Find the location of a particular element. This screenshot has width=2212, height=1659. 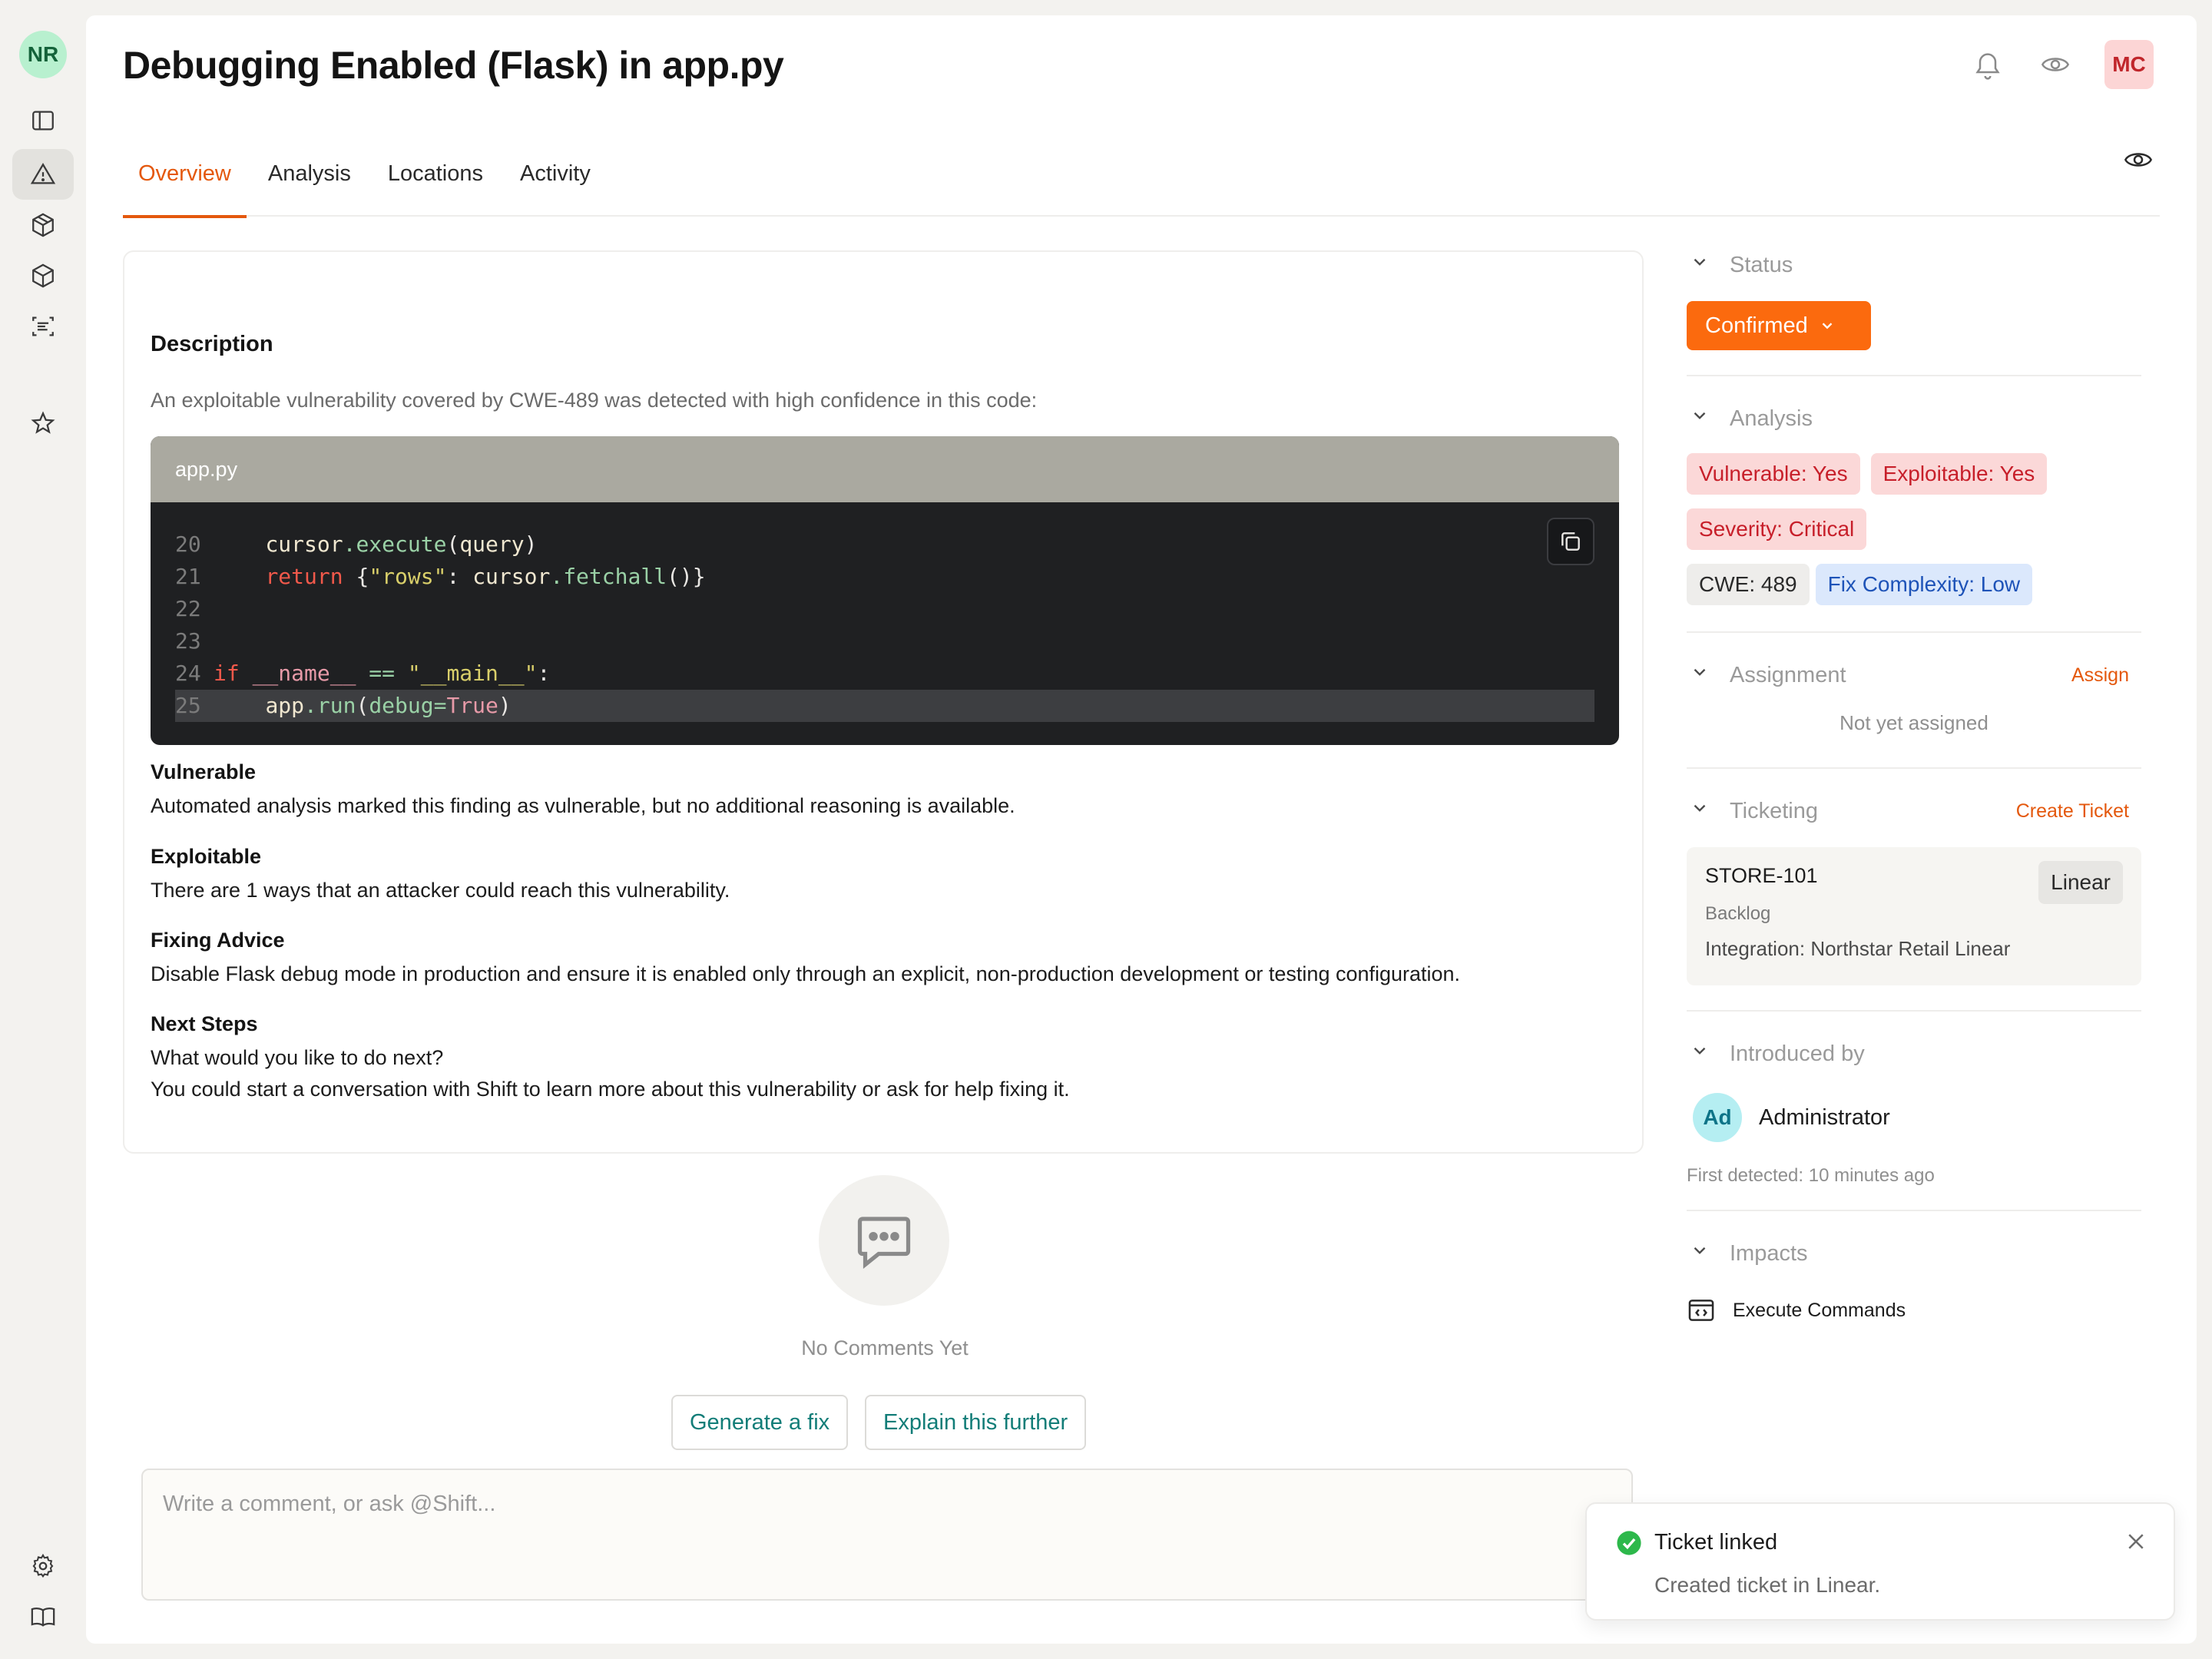

bell-icon is located at coordinates (1988, 64).